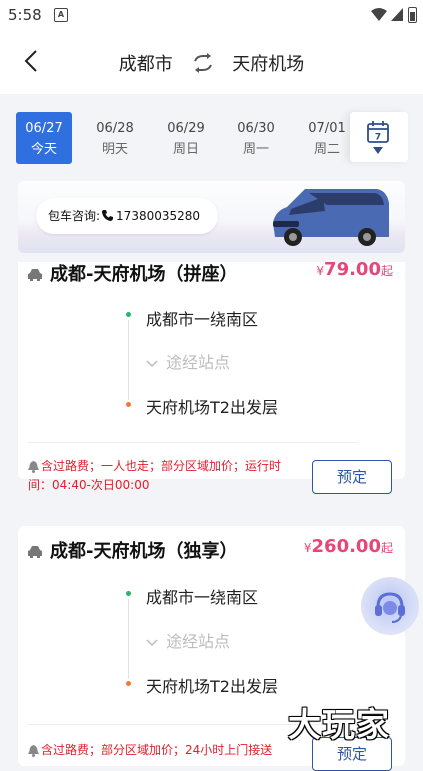 This screenshot has height=771, width=423. I want to click on battery-icon, so click(412, 15).